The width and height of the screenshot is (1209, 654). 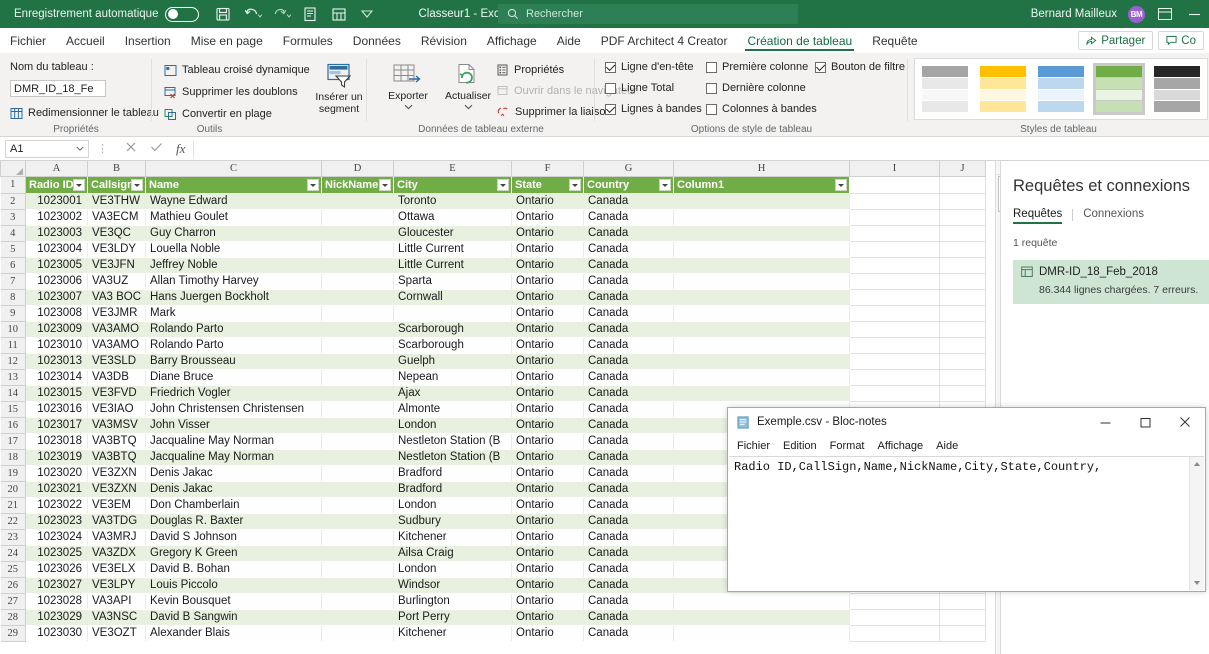 I want to click on cell: Louella Noble, so click(x=233, y=249).